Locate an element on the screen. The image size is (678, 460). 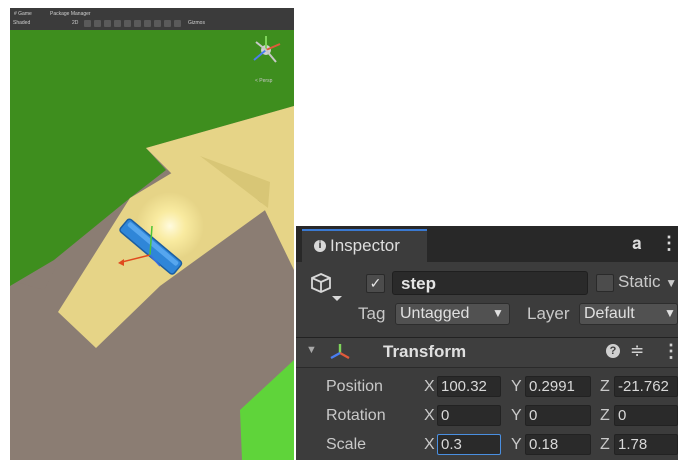
inspector-tabbar: i Inspector 𝐚 ⋮ is located at coordinates (487, 244).